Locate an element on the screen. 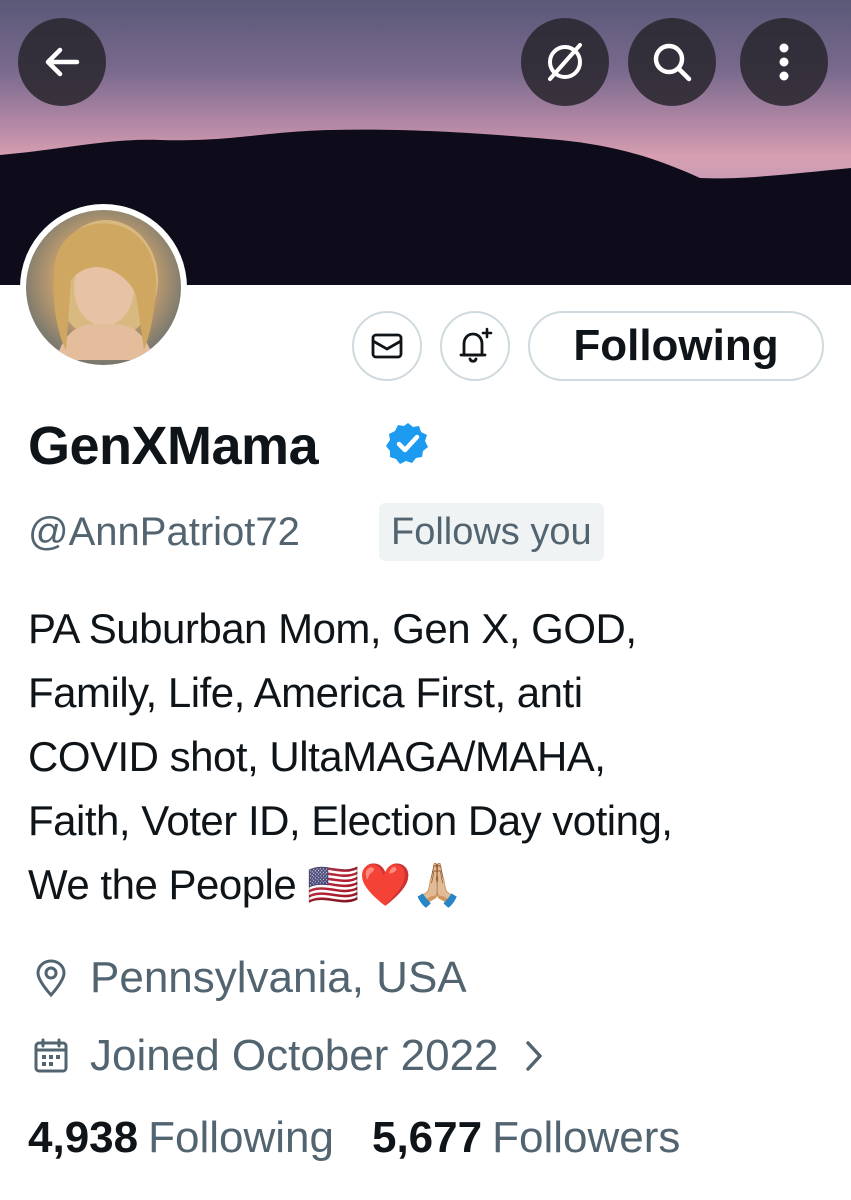  calendar-icon is located at coordinates (51, 1056).